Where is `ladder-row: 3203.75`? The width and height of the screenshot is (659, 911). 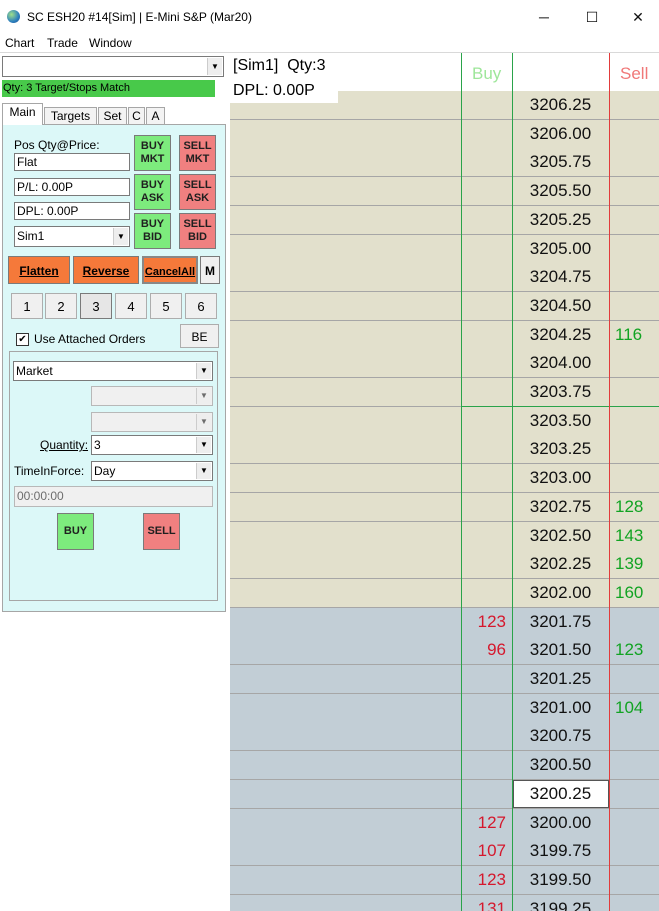
ladder-row: 3203.75 is located at coordinates (444, 392).